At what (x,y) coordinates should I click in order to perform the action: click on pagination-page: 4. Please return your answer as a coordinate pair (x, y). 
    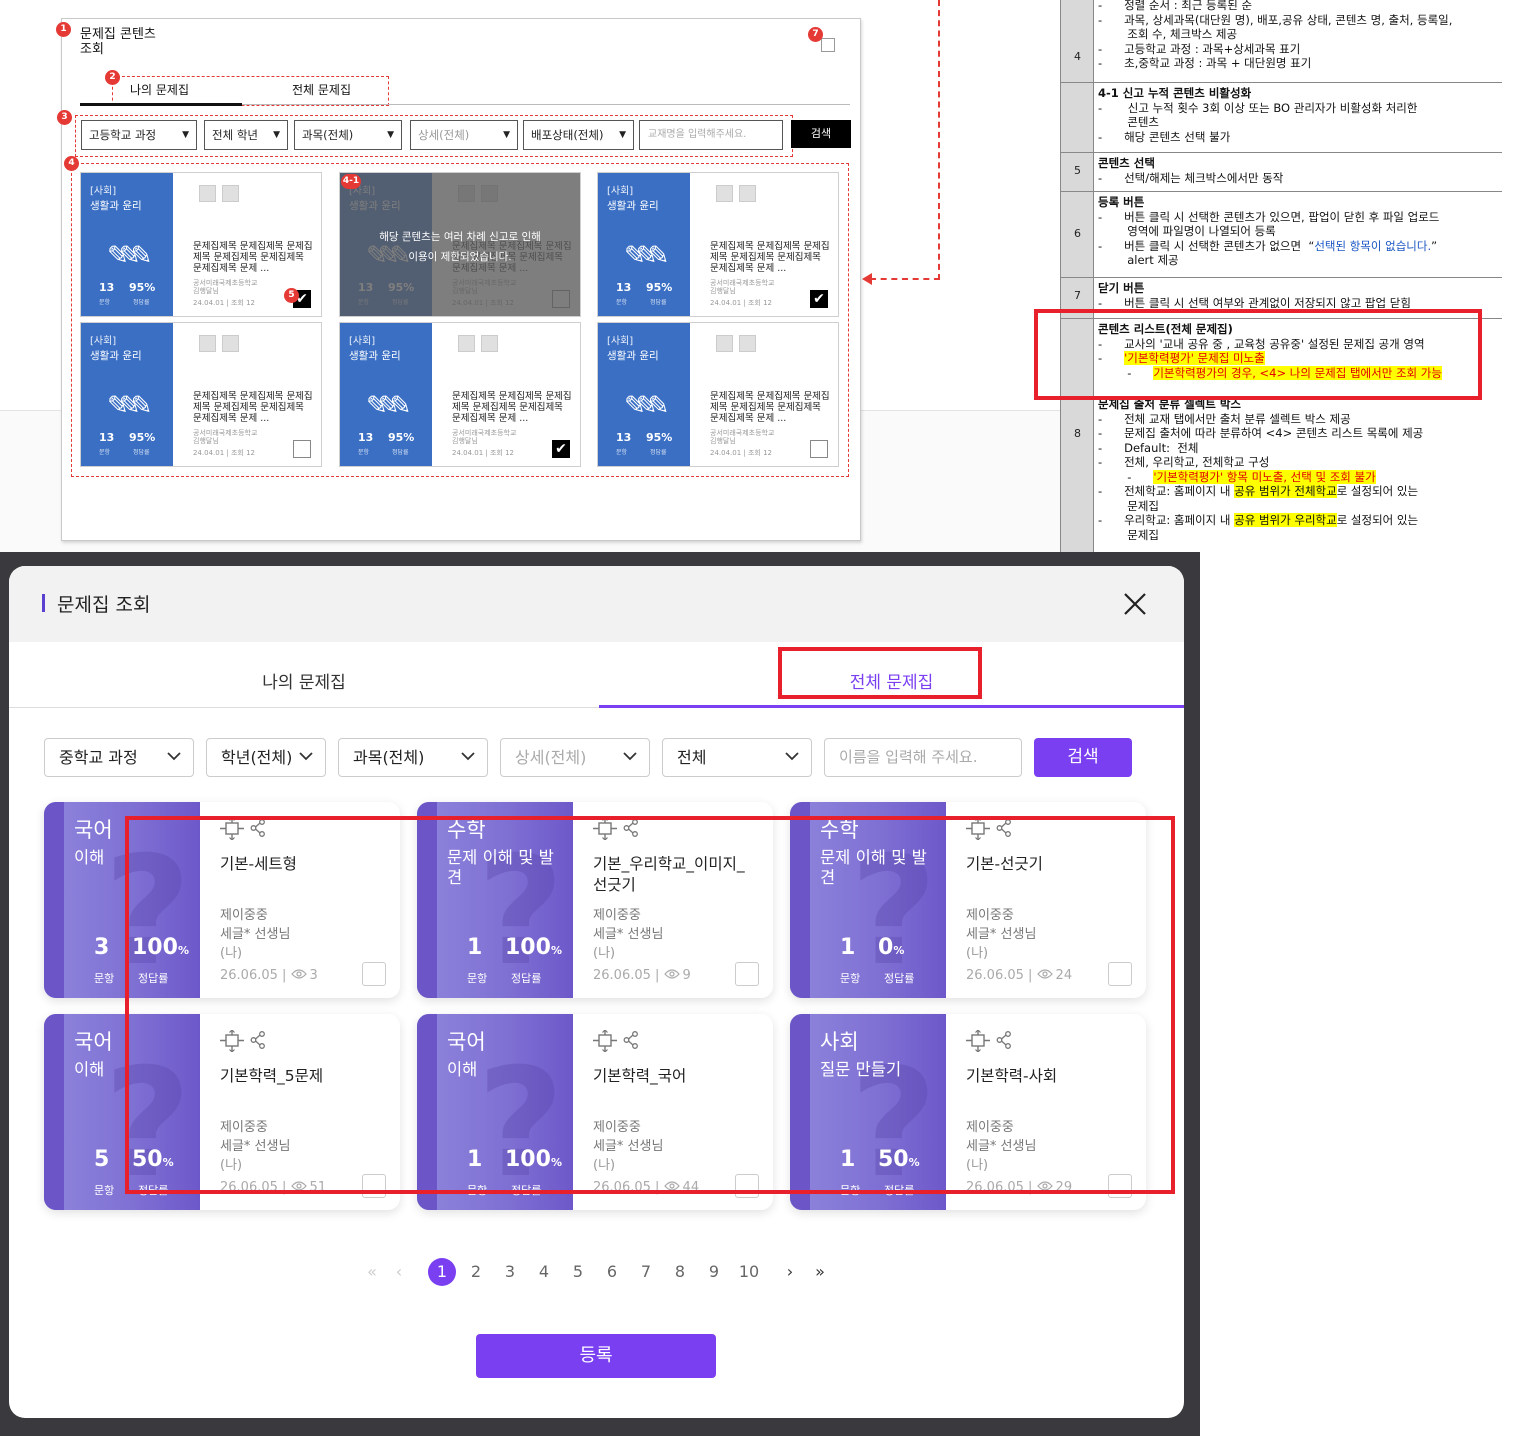
    Looking at the image, I should click on (544, 1272).